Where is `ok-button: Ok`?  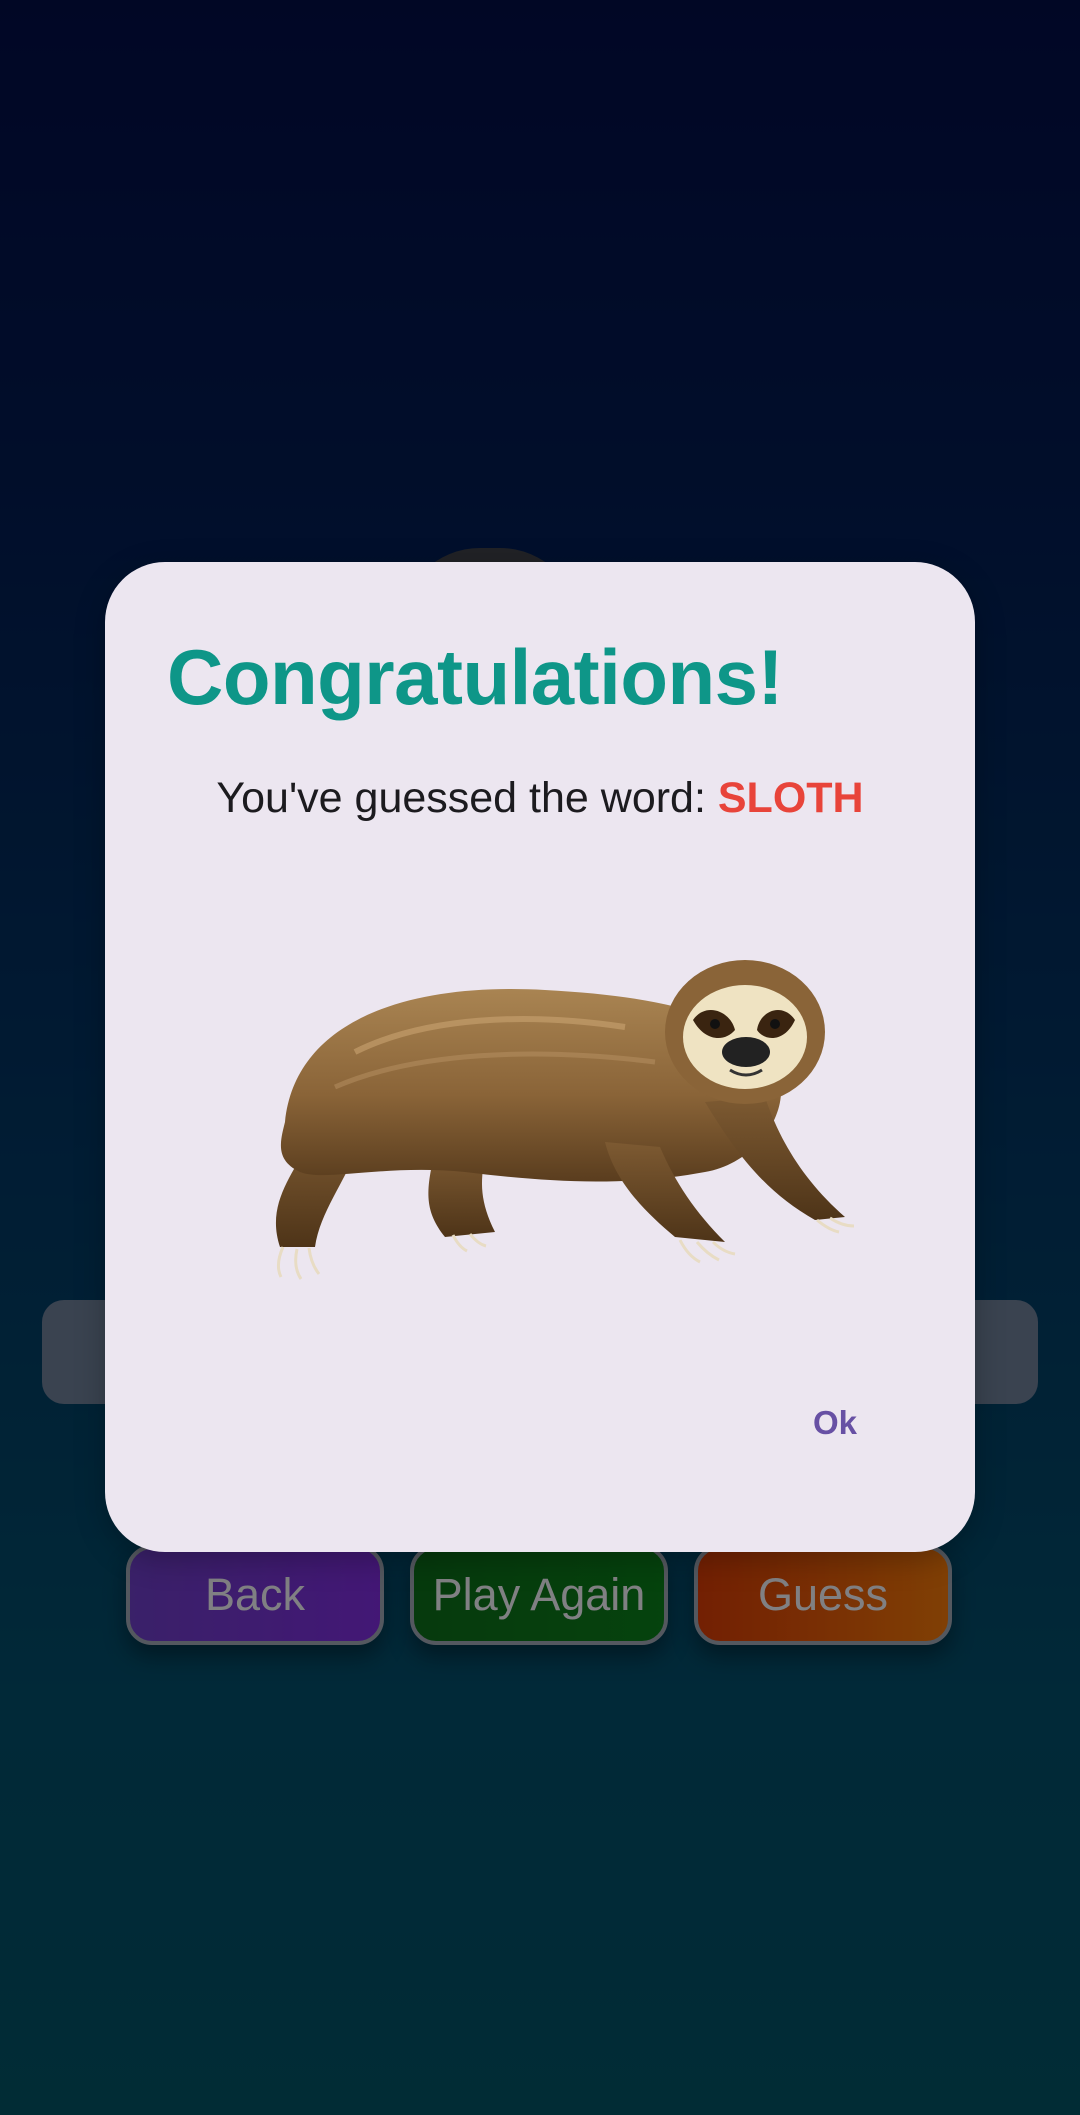
ok-button: Ok is located at coordinates (835, 1423).